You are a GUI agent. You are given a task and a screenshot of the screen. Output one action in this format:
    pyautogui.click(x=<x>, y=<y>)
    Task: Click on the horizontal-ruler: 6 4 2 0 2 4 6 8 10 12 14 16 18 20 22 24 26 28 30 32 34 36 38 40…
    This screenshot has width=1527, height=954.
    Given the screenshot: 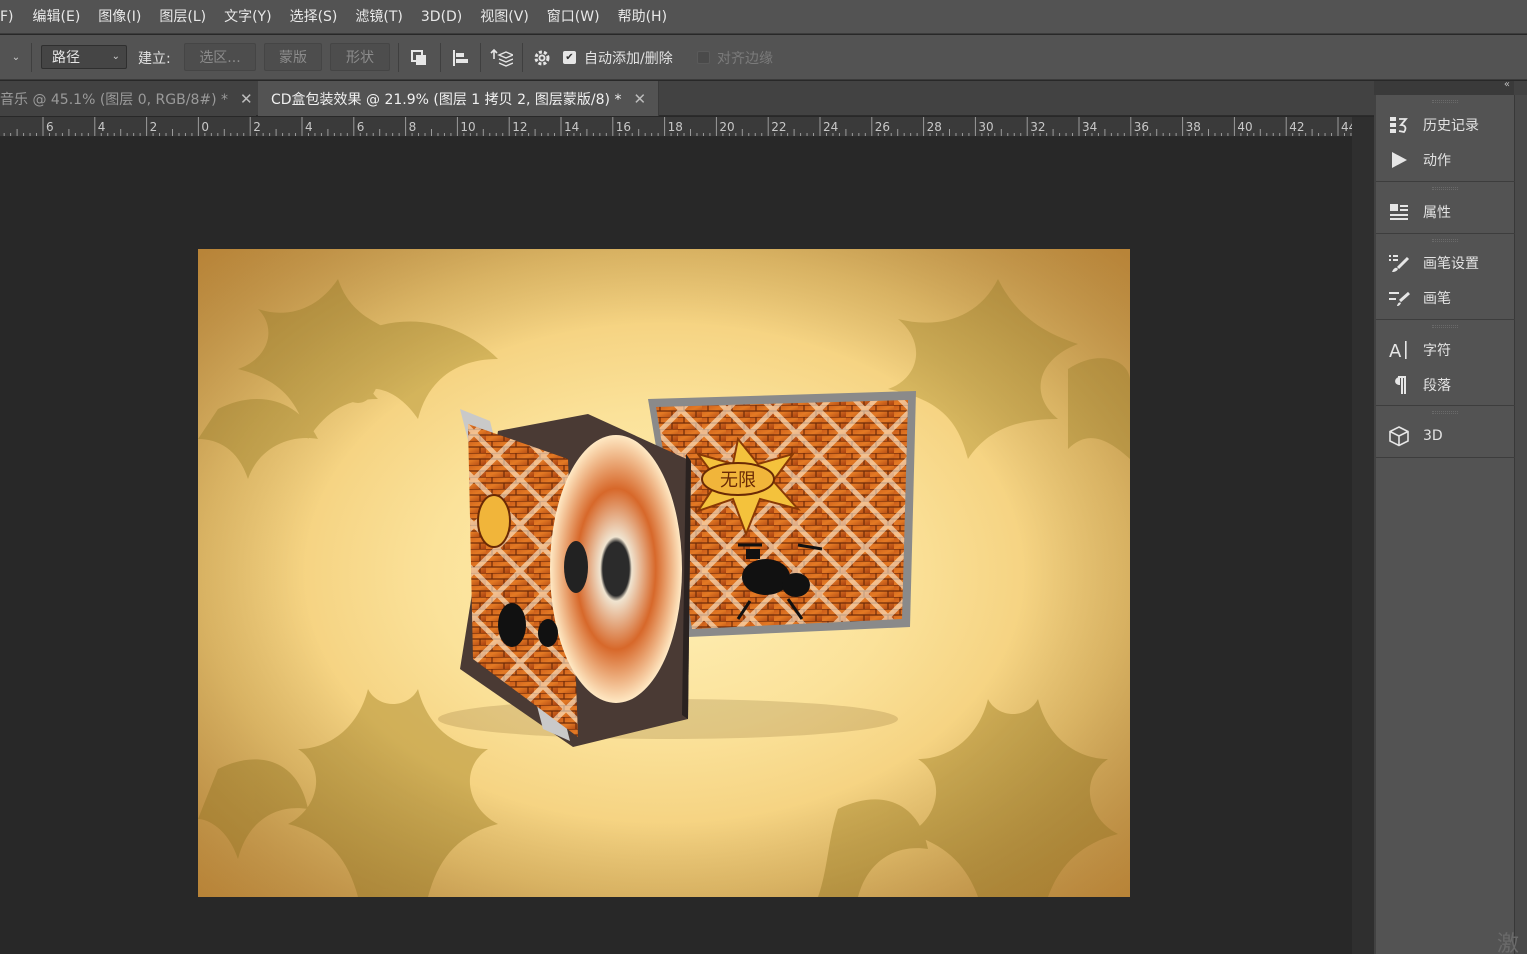 What is the action you would take?
    pyautogui.click(x=678, y=127)
    